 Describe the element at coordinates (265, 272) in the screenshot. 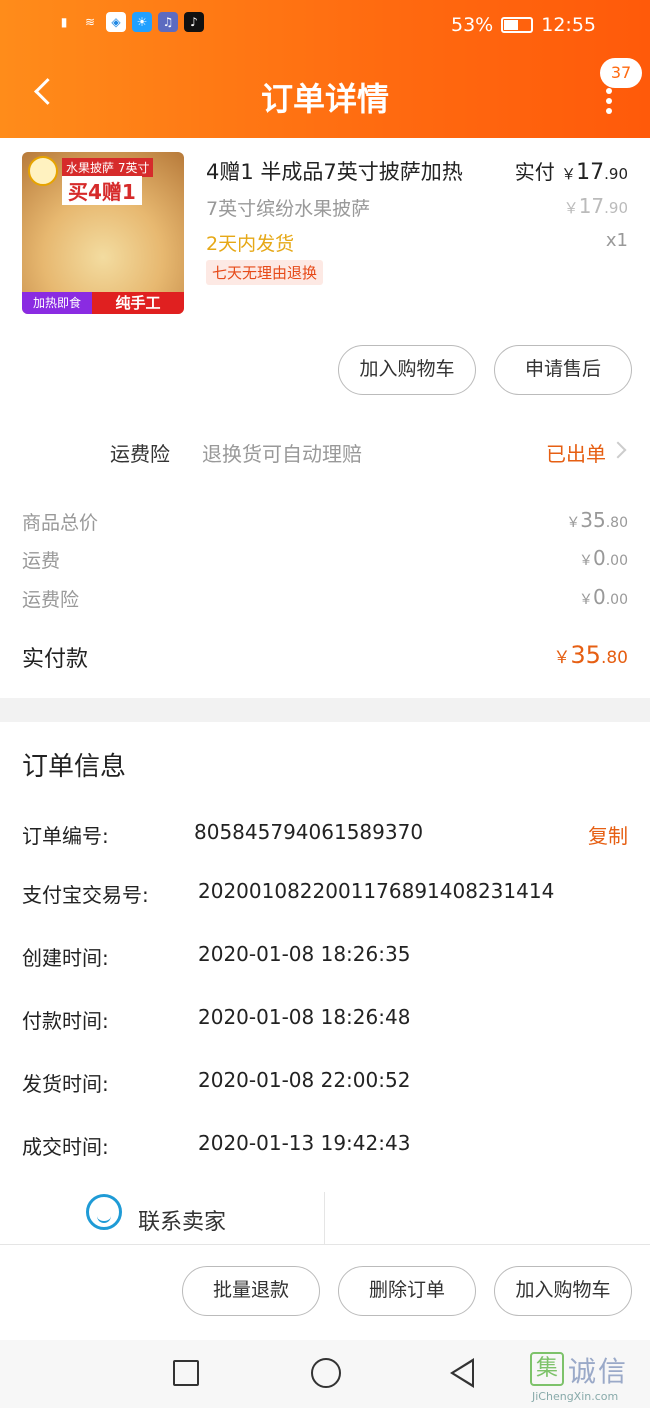

I see `return-policy-tag: 七天无理由退换` at that location.